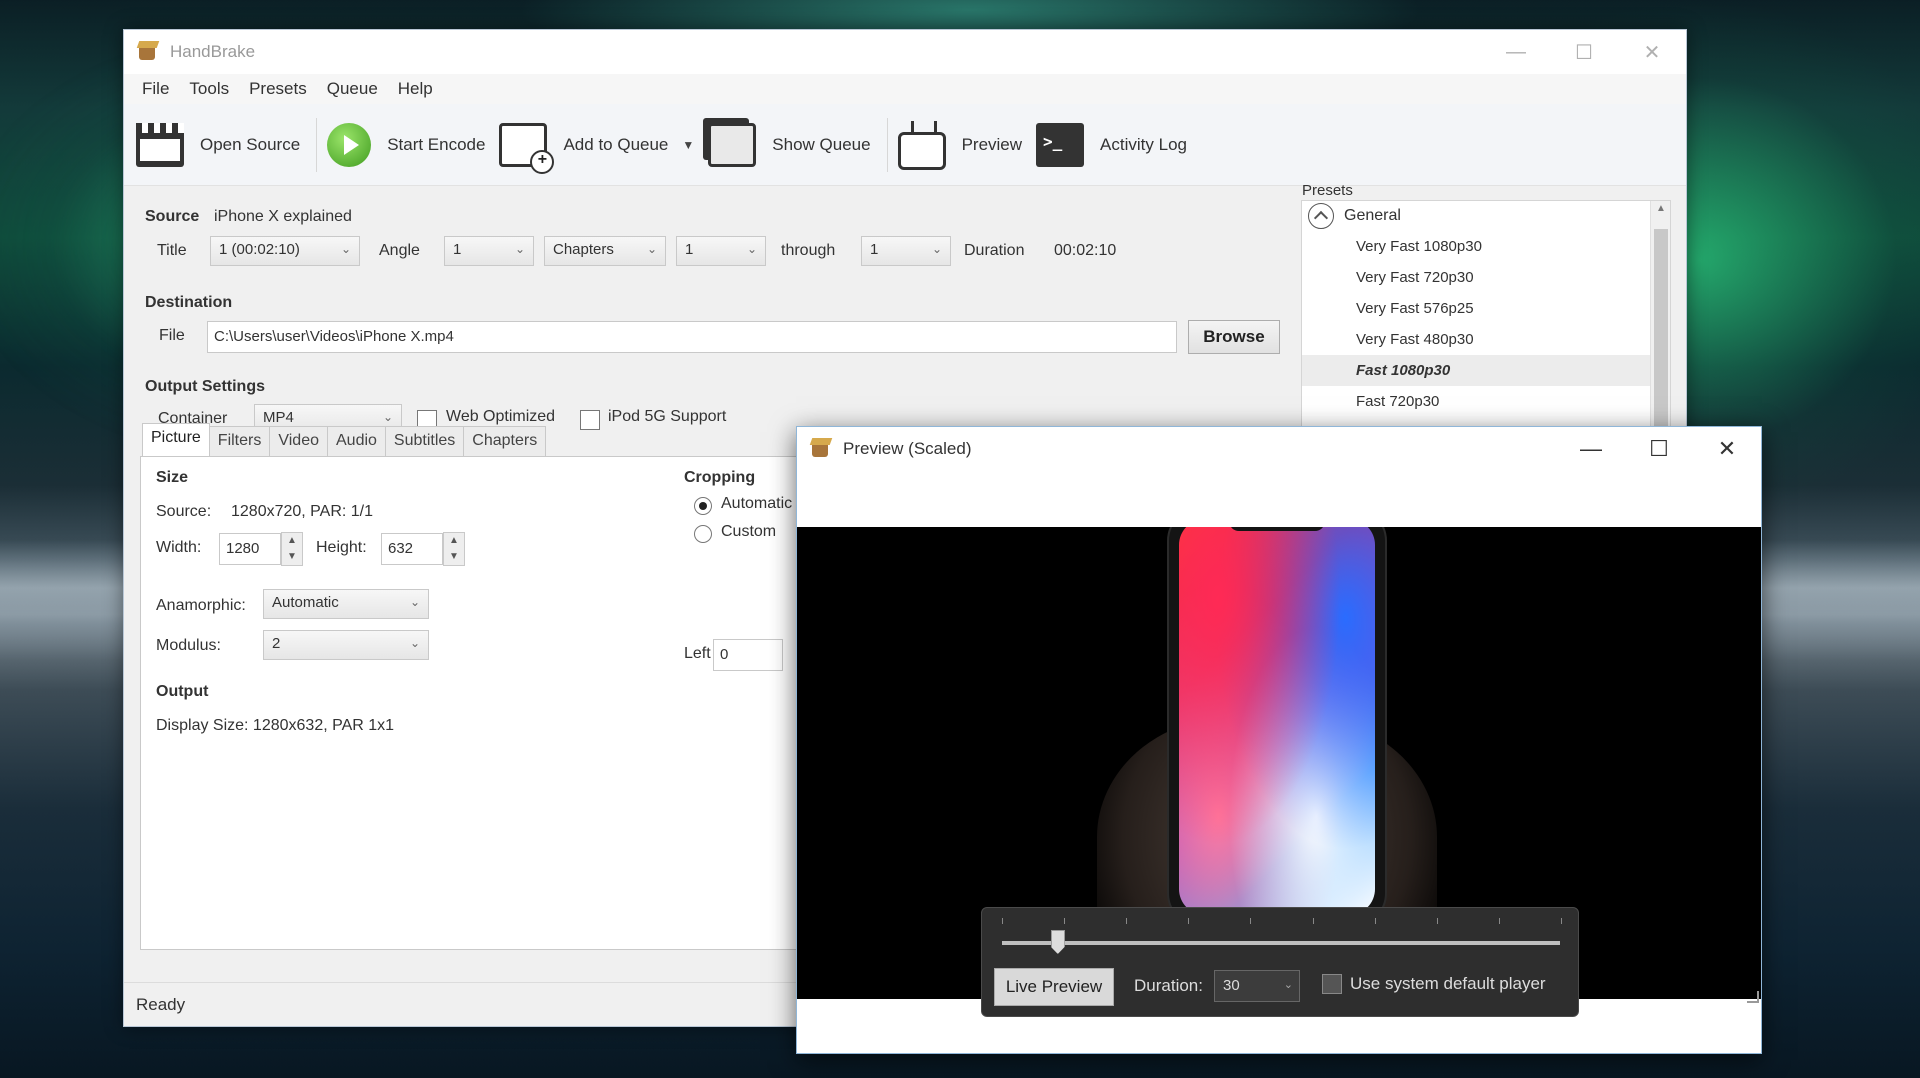 The height and width of the screenshot is (1078, 1920). I want to click on range-end-select: 1 ⌄, so click(906, 251).